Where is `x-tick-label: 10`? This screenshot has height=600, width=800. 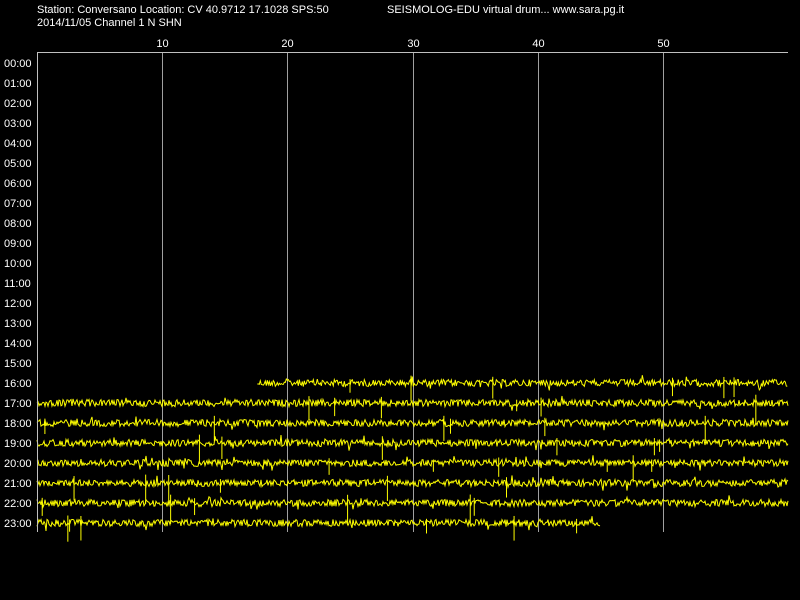 x-tick-label: 10 is located at coordinates (162, 44).